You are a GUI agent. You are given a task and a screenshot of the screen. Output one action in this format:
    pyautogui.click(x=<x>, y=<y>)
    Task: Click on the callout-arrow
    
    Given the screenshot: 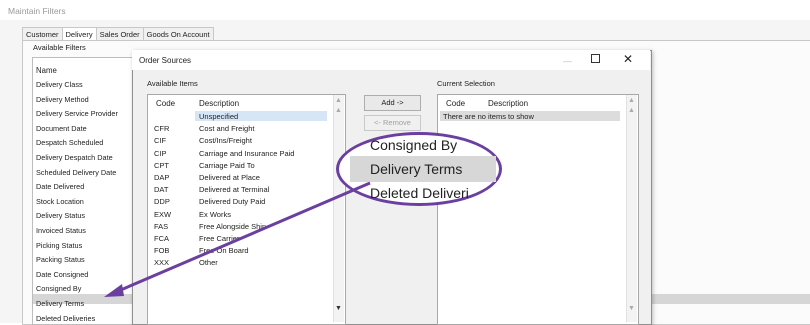 What is the action you would take?
    pyautogui.click(x=237, y=239)
    